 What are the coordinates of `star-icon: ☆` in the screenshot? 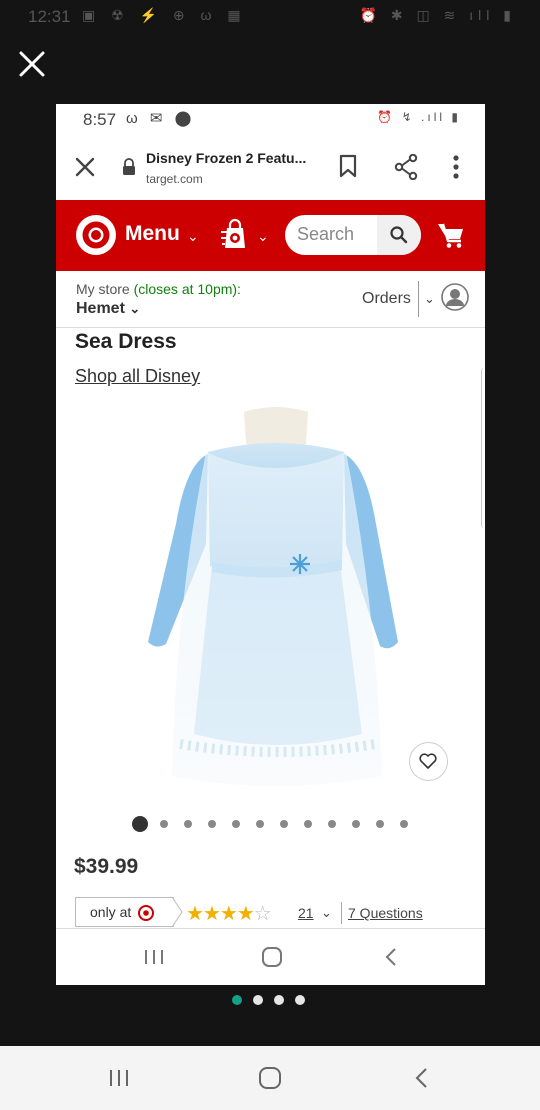 It's located at (262, 914).